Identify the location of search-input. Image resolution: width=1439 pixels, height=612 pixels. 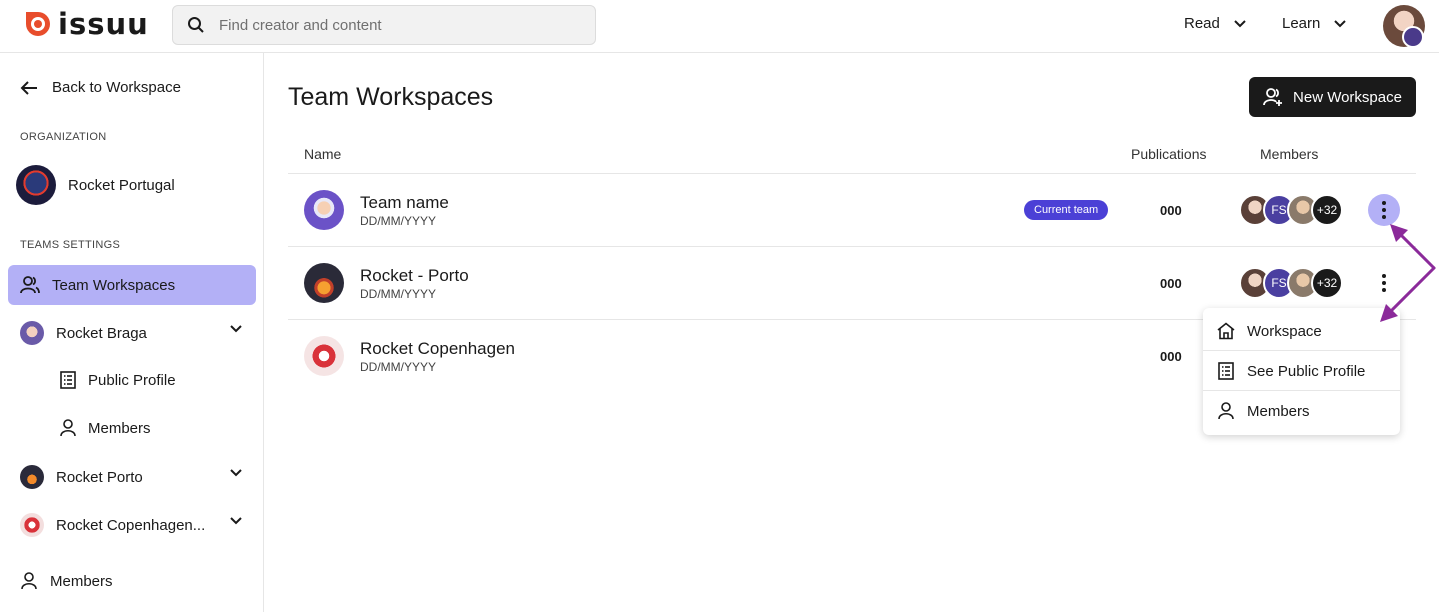
(399, 25).